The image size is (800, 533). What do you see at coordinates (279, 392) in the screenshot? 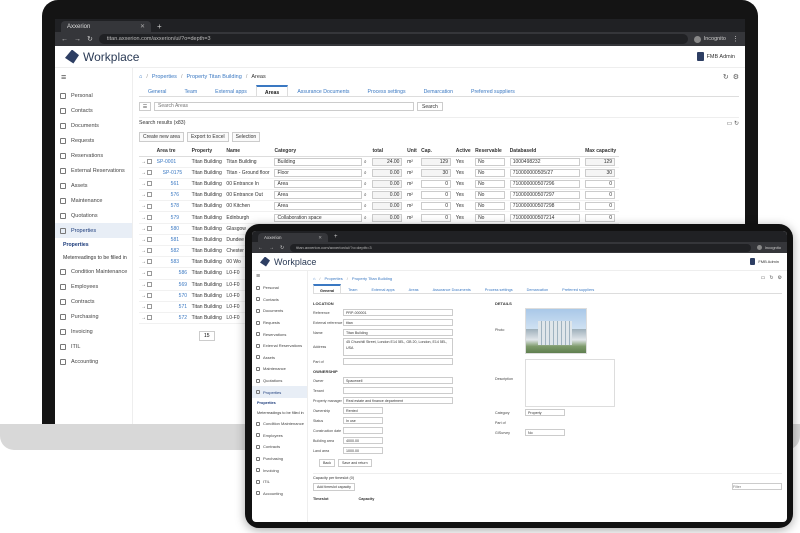
I see `sidebar-item-properties: Properties` at bounding box center [279, 392].